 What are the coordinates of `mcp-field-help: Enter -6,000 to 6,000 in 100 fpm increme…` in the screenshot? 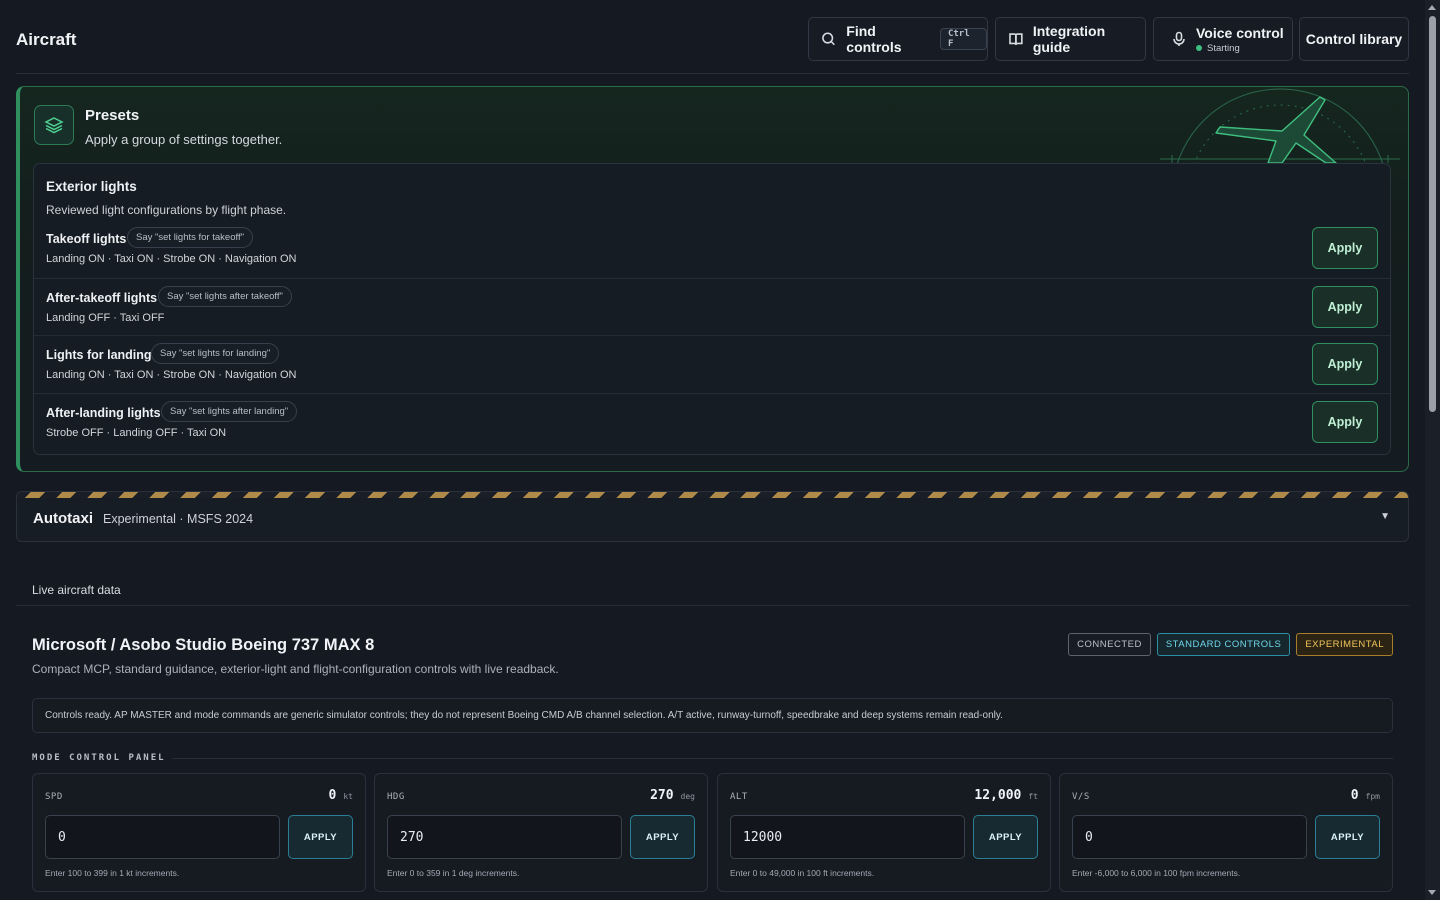 It's located at (1156, 873).